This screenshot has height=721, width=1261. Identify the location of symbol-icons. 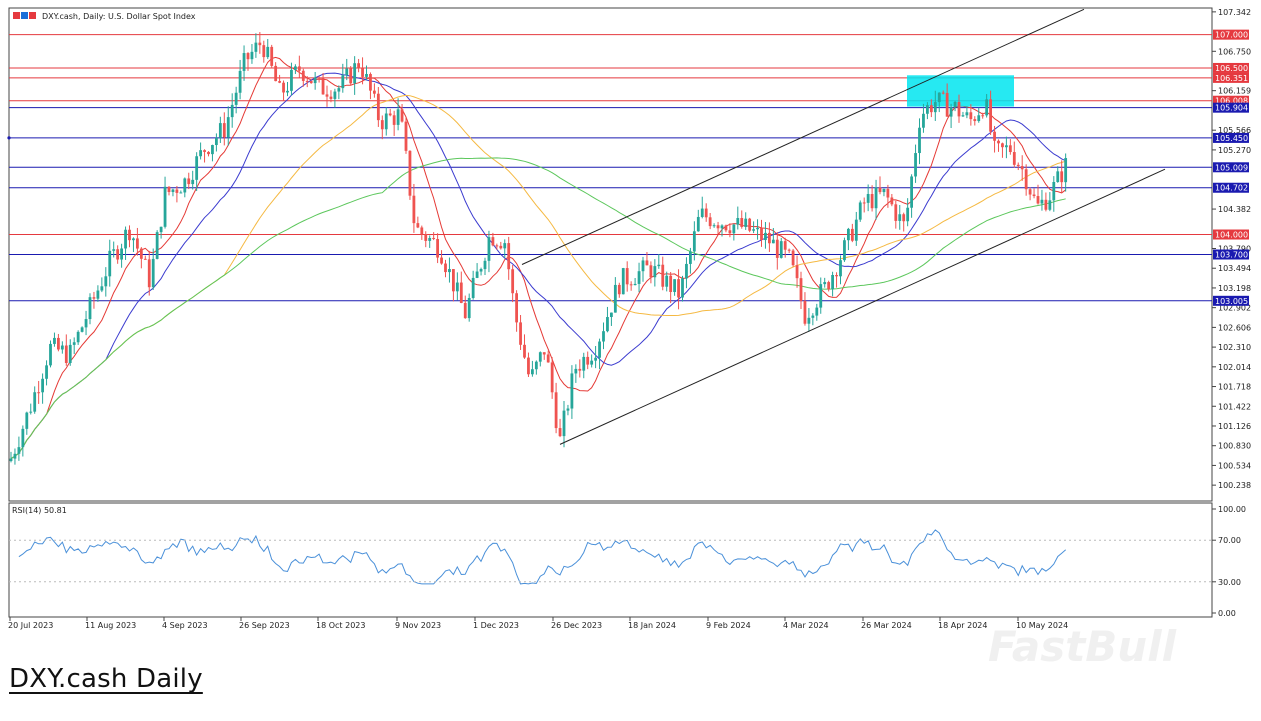
(24, 15).